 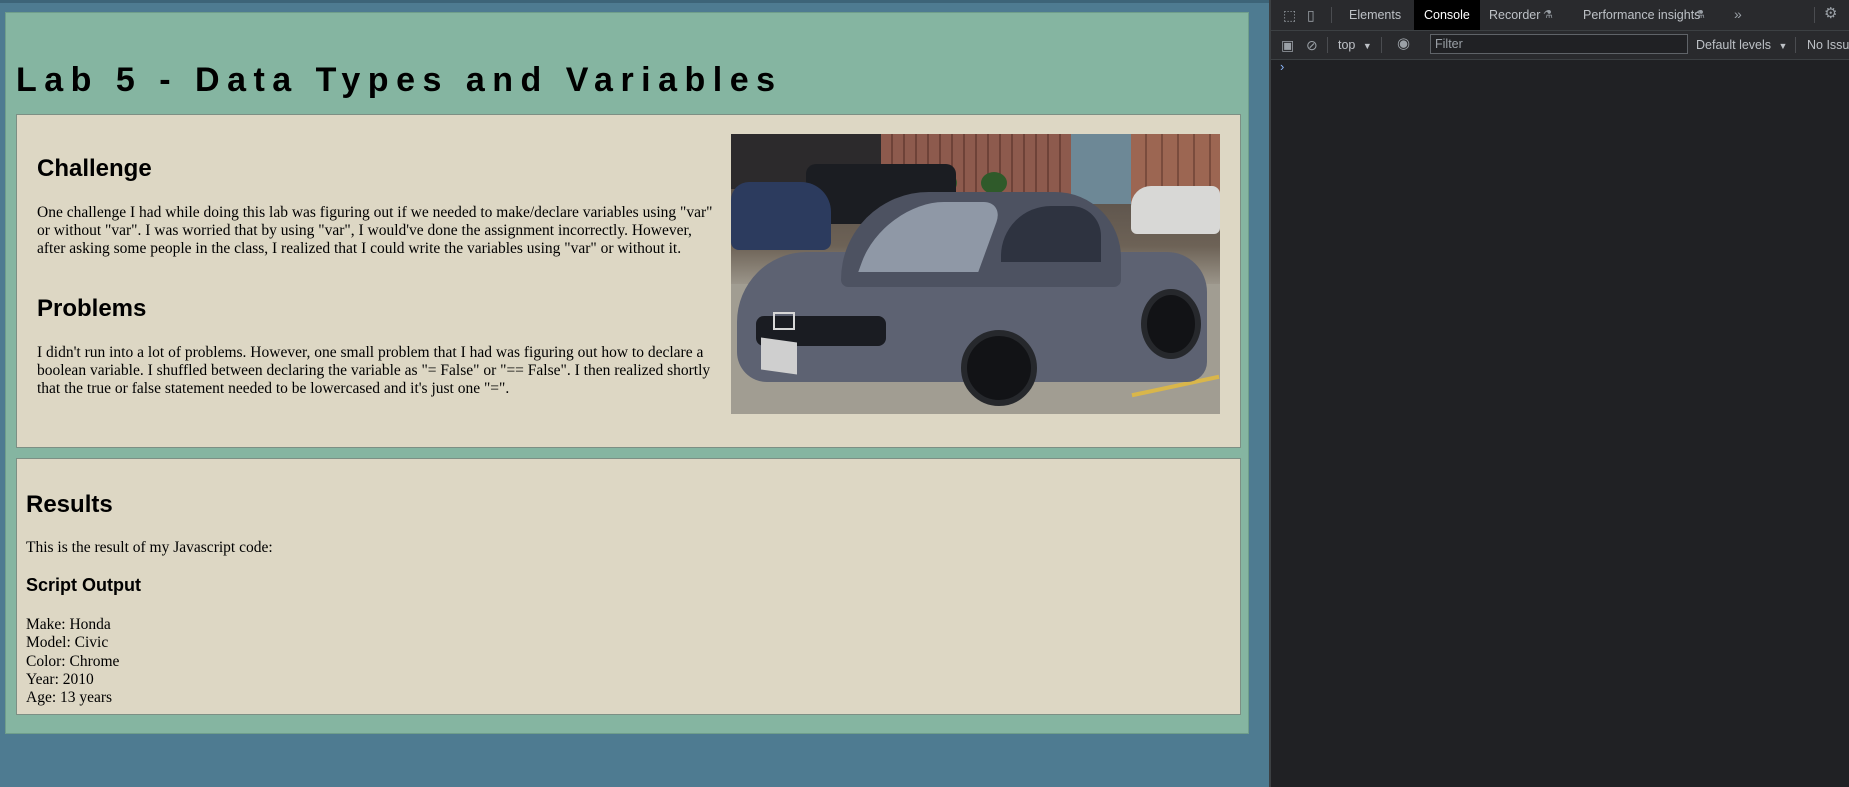 I want to click on settings-gear-icon: ⚙, so click(x=1830, y=13).